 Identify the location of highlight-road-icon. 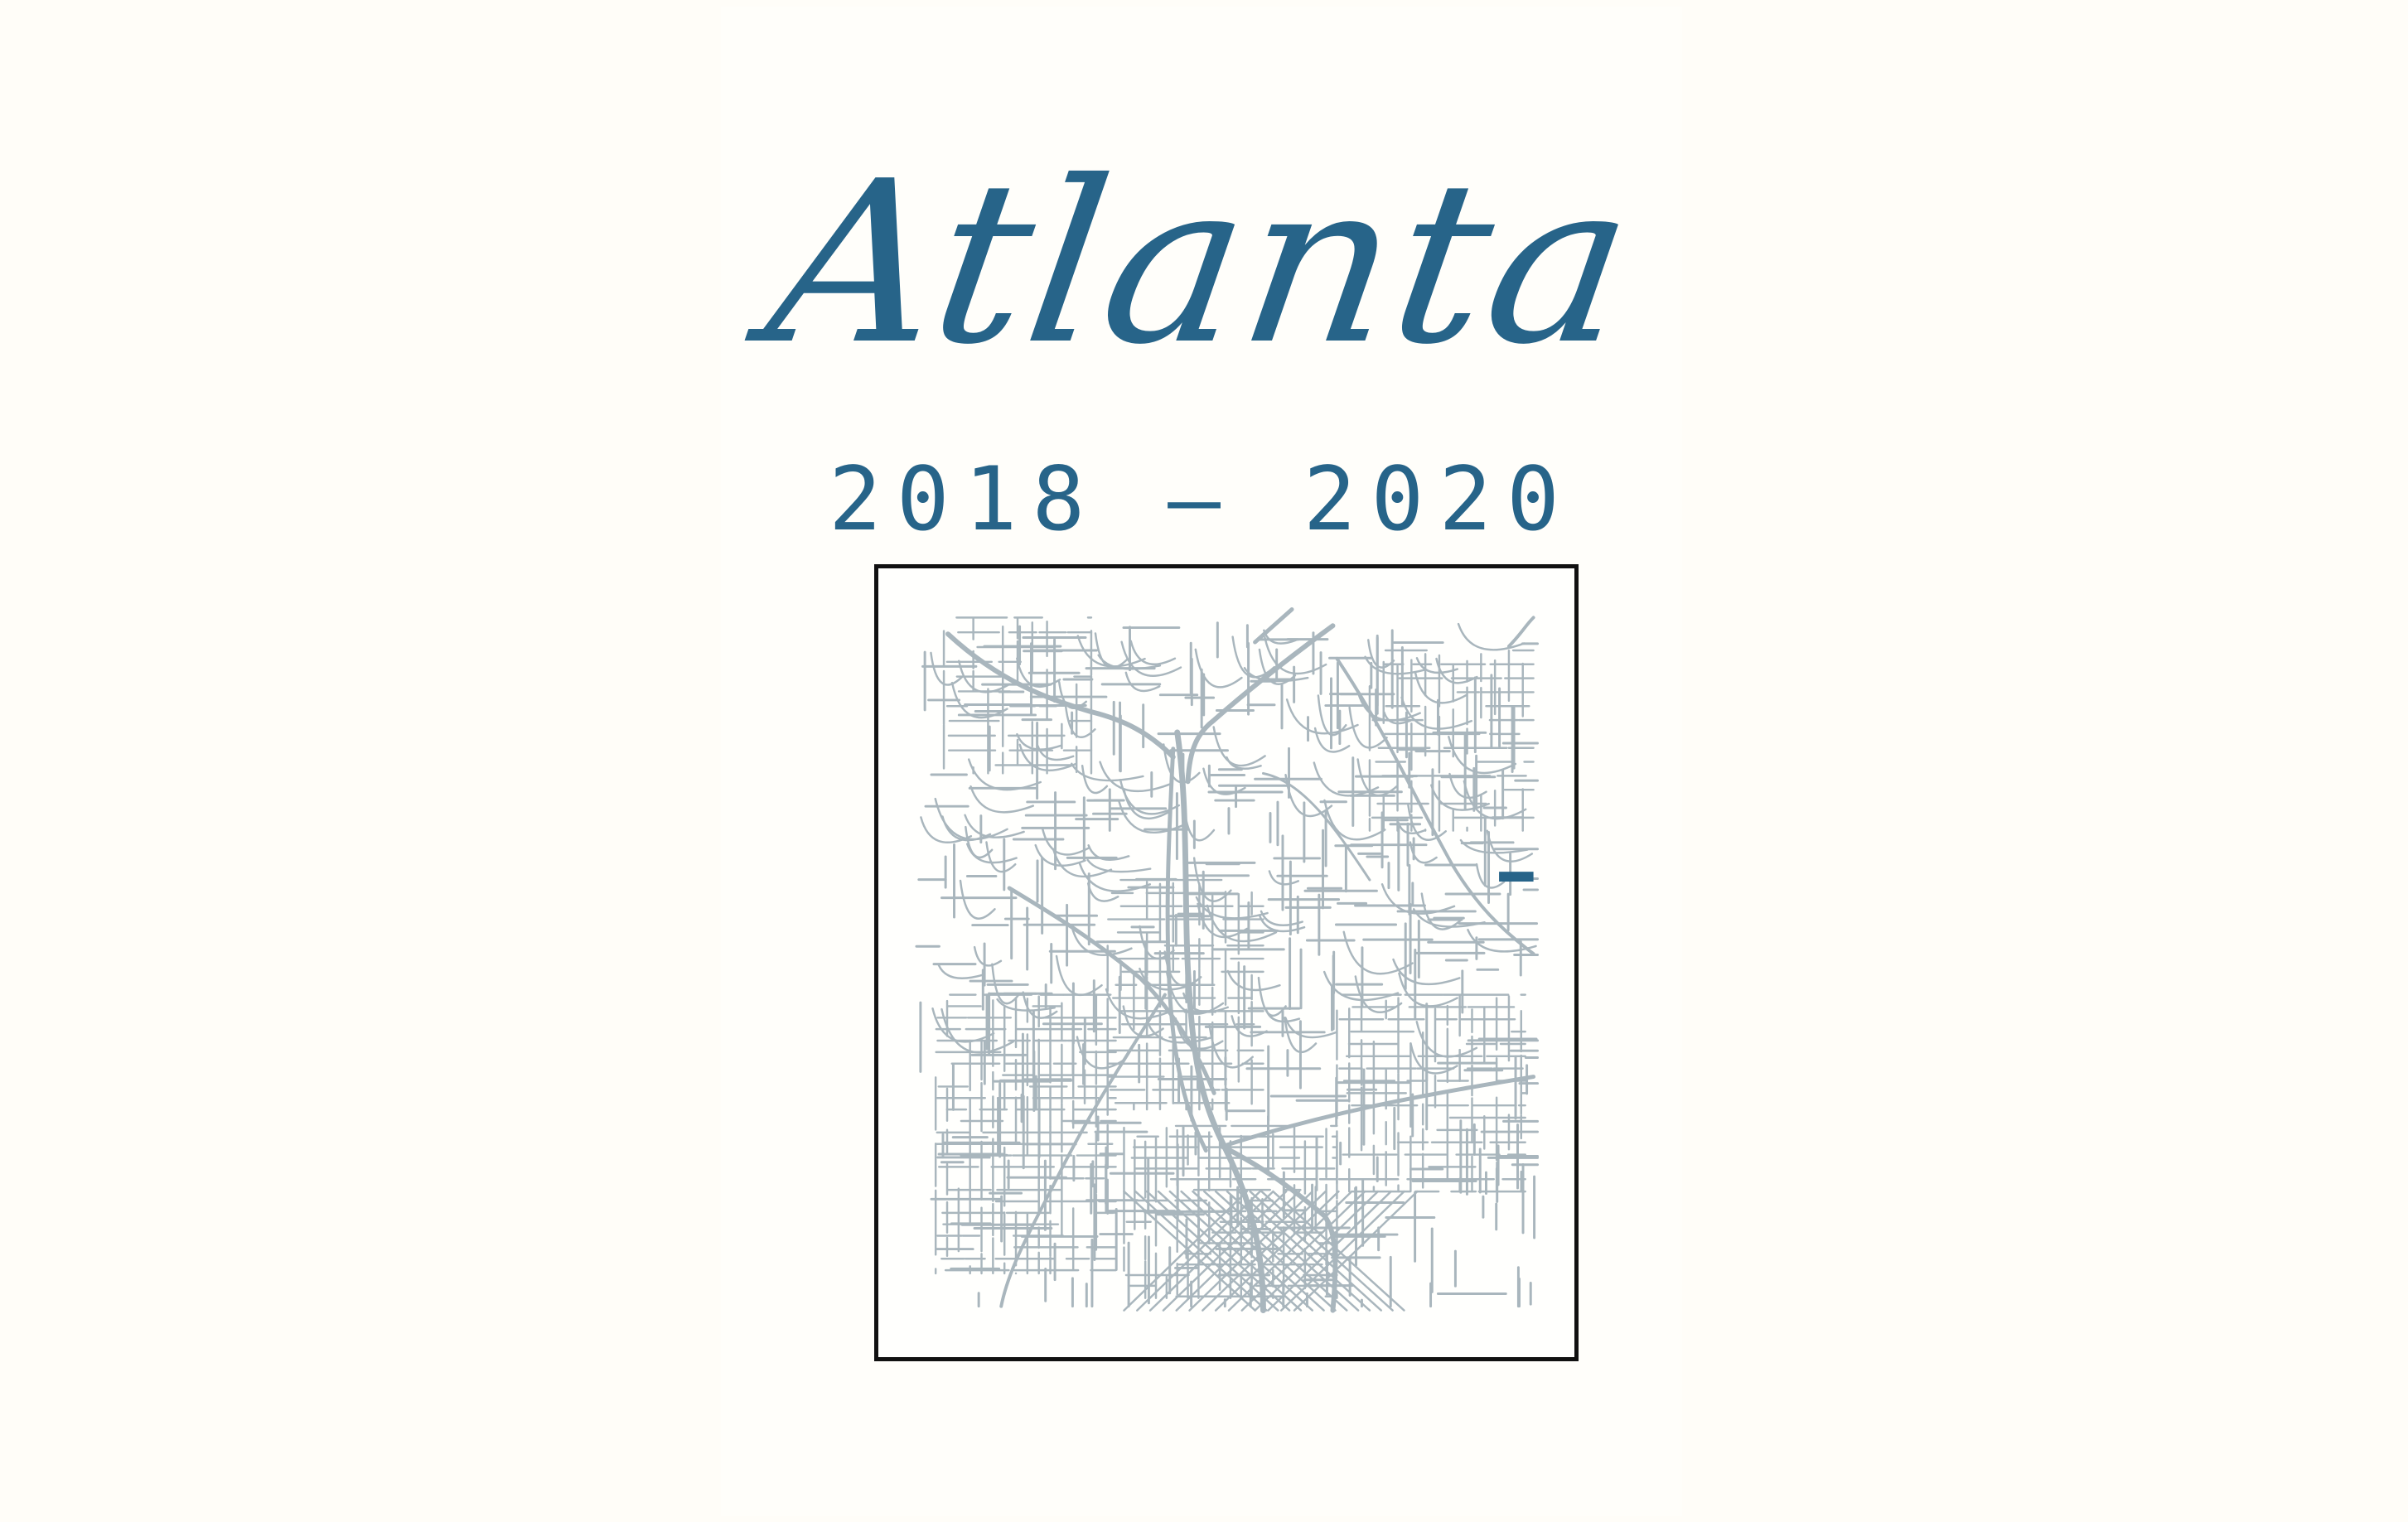
(1516, 877).